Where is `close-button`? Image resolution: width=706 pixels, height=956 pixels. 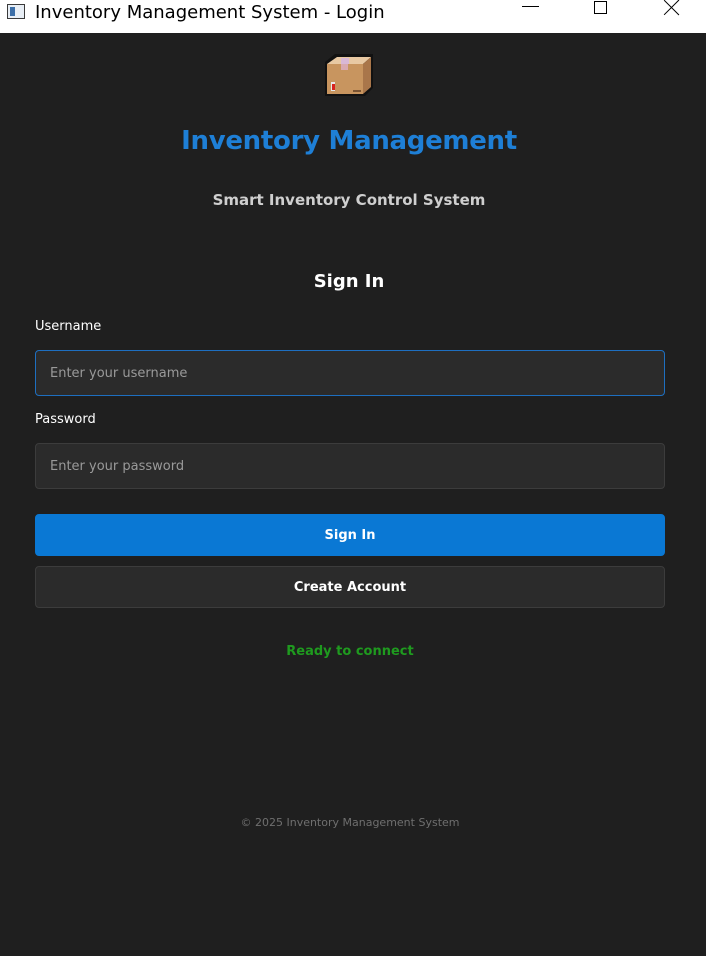 close-button is located at coordinates (671, 12).